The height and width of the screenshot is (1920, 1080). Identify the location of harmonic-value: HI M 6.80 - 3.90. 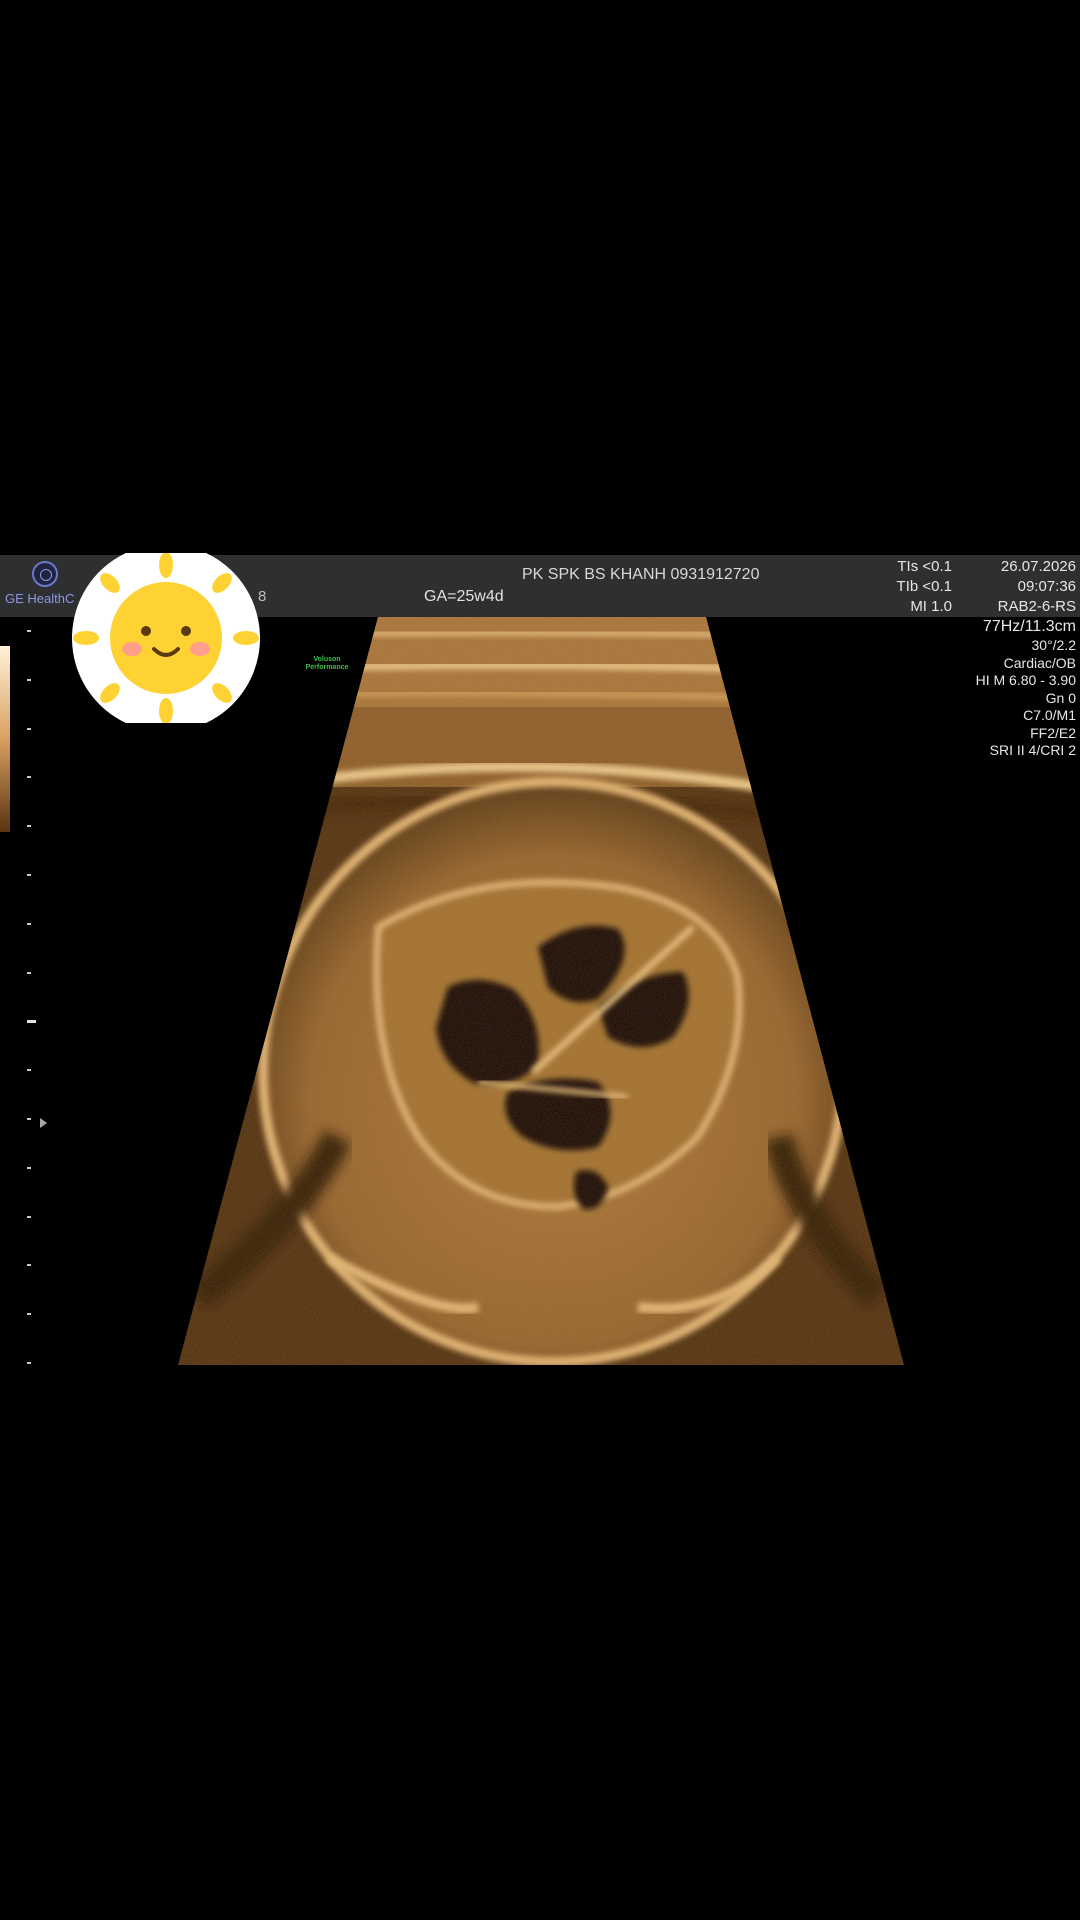
(1025, 680).